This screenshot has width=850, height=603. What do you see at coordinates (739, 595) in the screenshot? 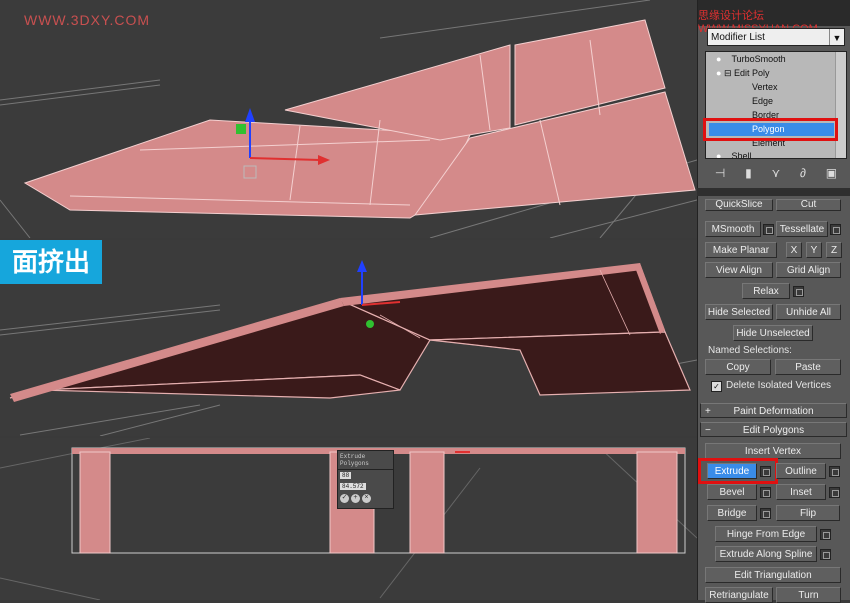
I see `retriangulate-button: Retriangulate` at bounding box center [739, 595].